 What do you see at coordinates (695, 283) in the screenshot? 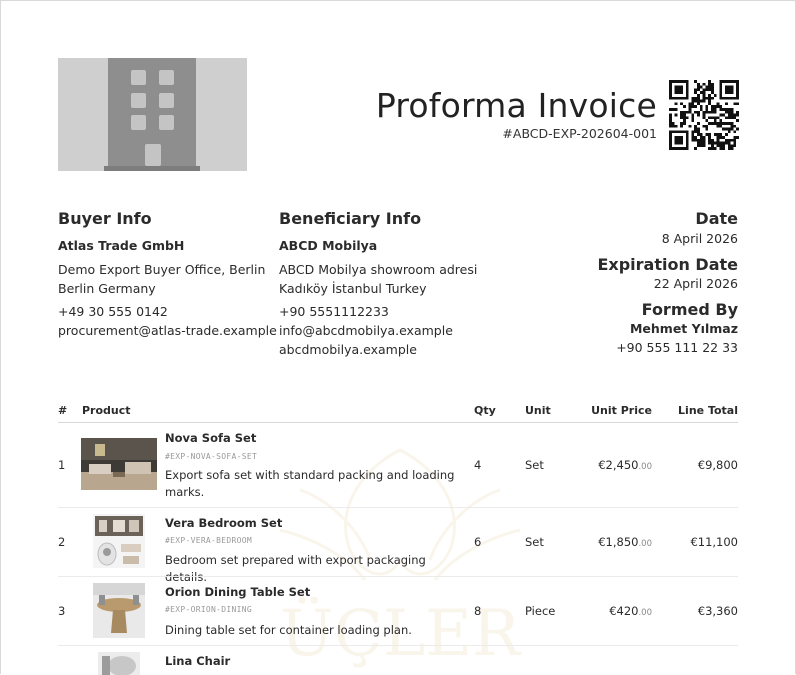
I see `expiration-date-value: 22 April 2026` at bounding box center [695, 283].